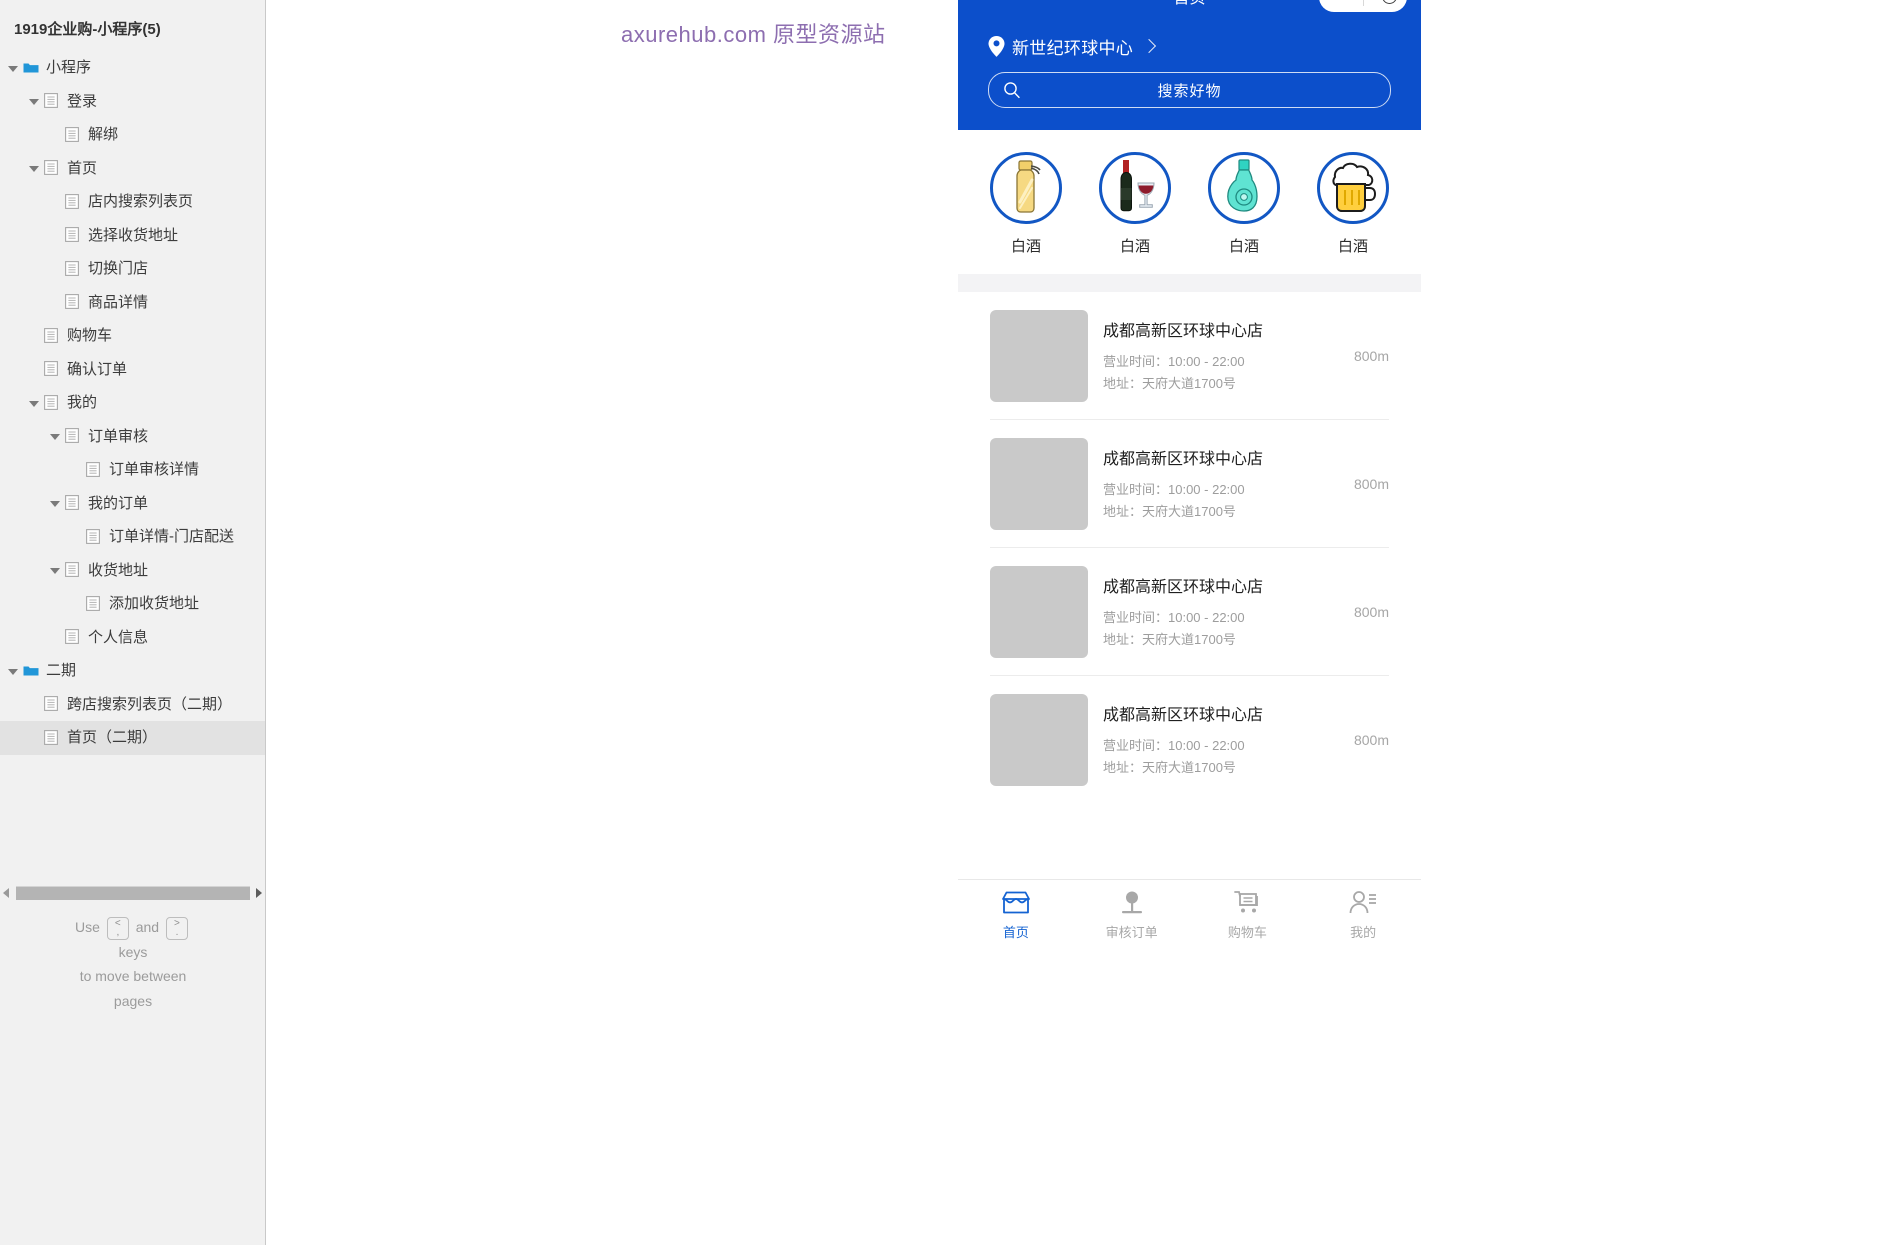  I want to click on tree-item-17: 添加收货地址, so click(132, 604).